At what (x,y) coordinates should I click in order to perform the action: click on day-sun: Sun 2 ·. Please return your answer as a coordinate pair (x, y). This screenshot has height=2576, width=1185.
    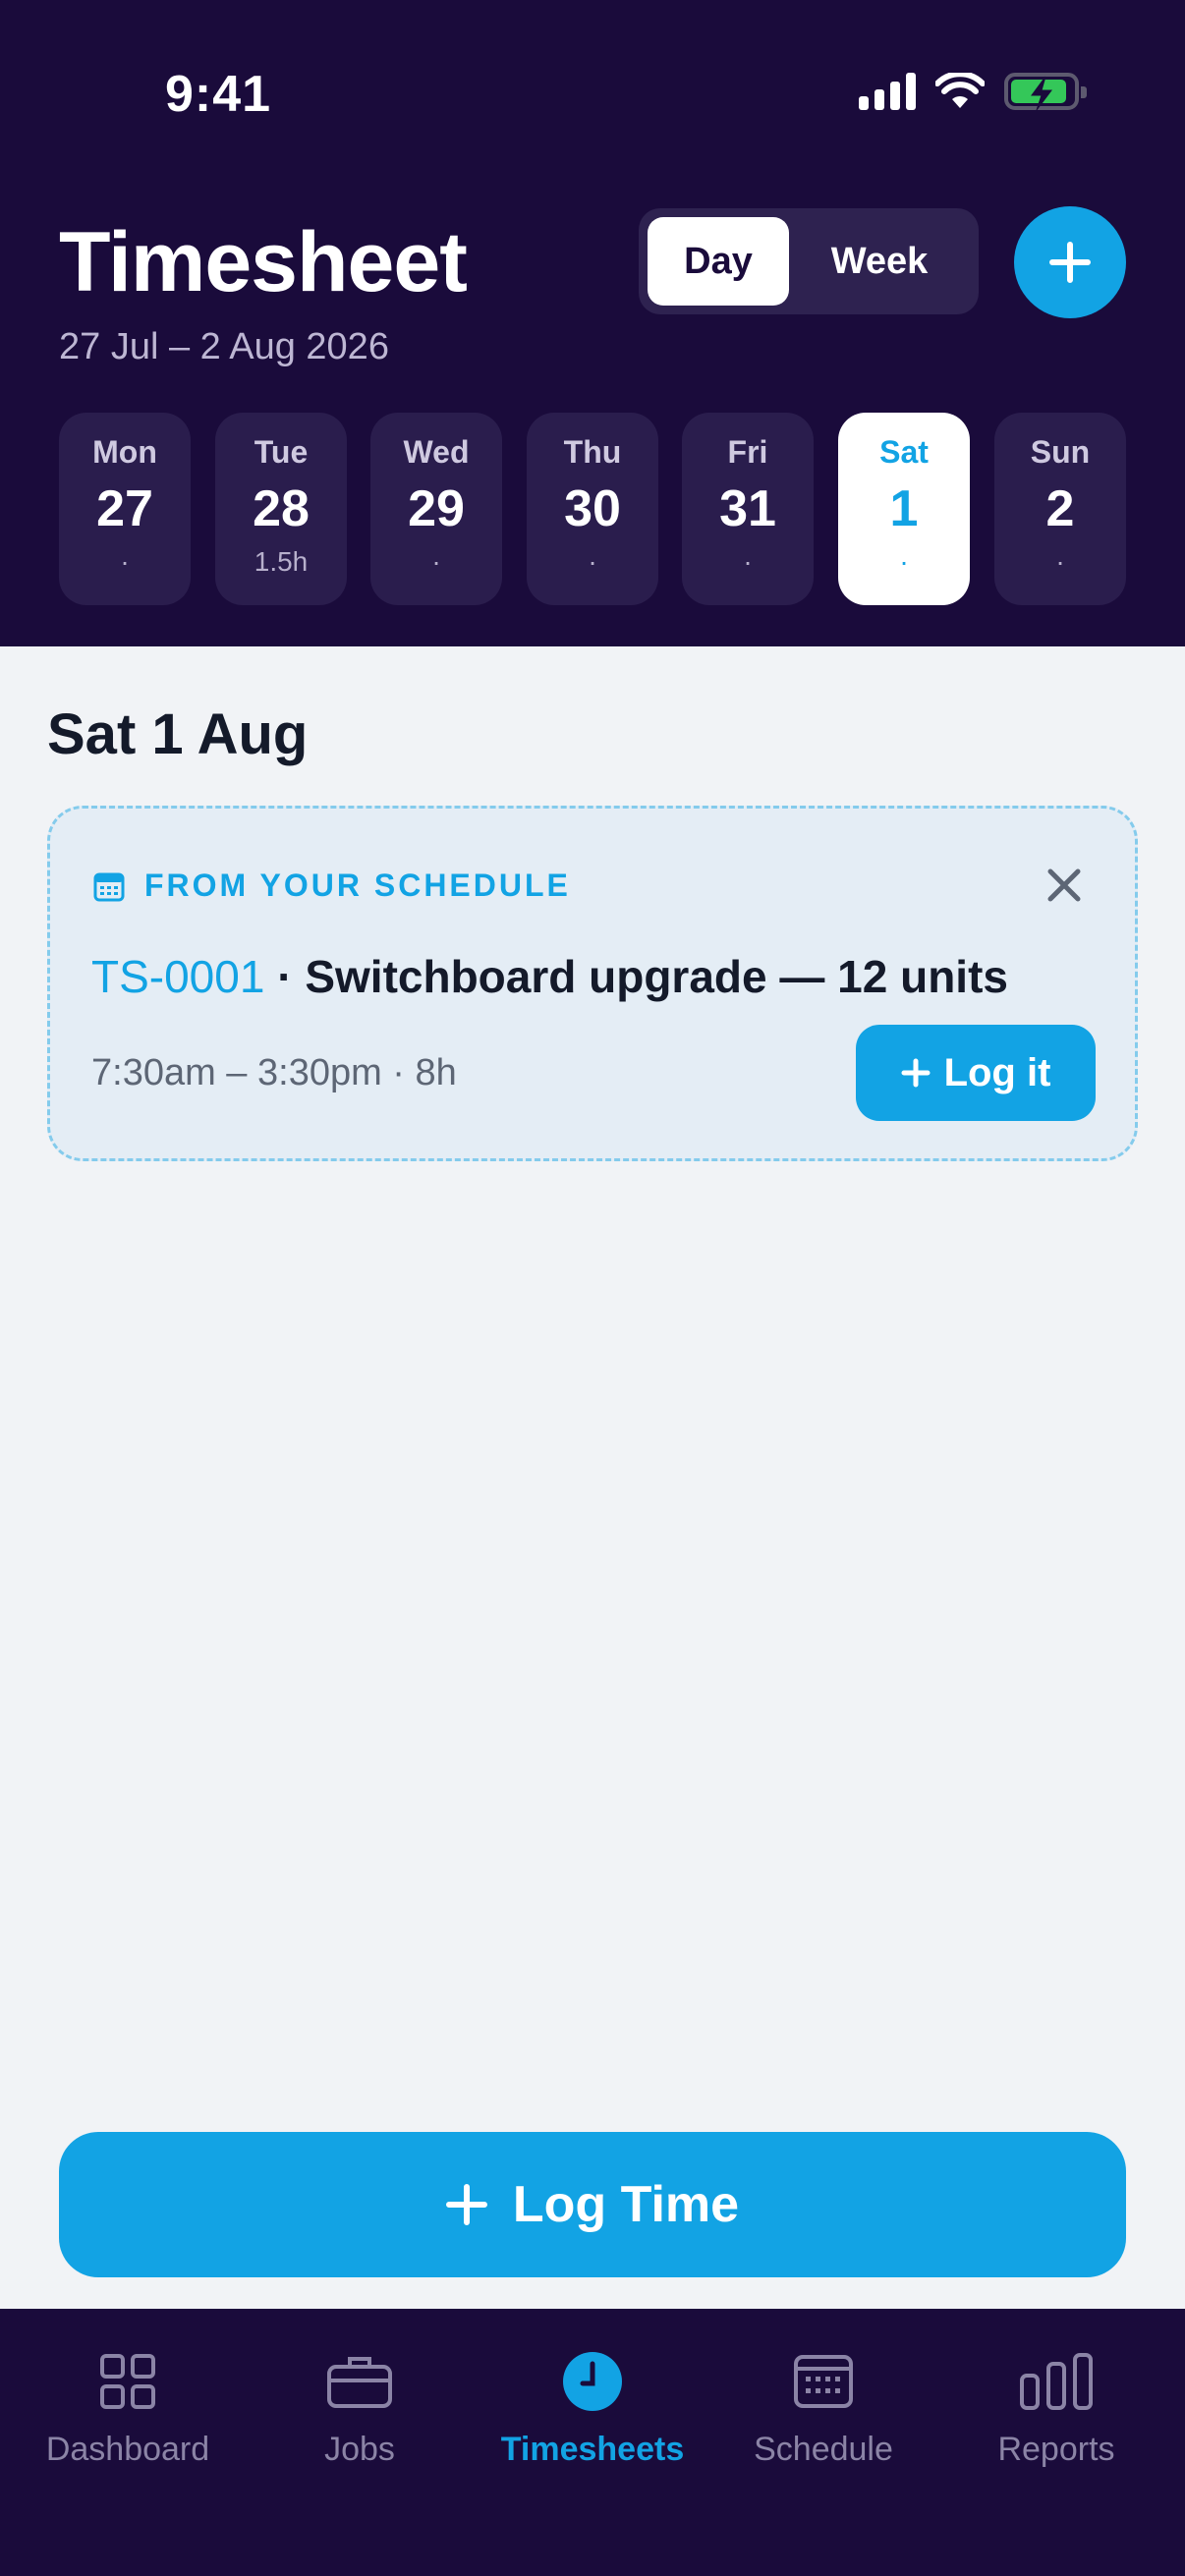
    Looking at the image, I should click on (1060, 509).